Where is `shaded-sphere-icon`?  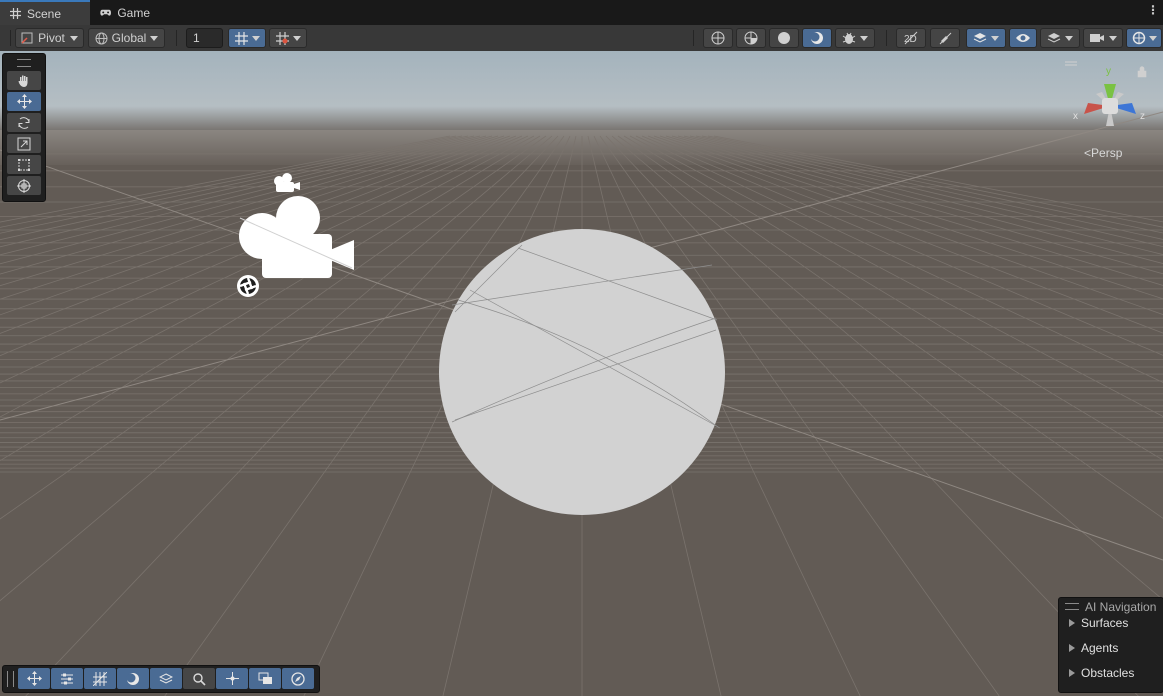 shaded-sphere-icon is located at coordinates (784, 38).